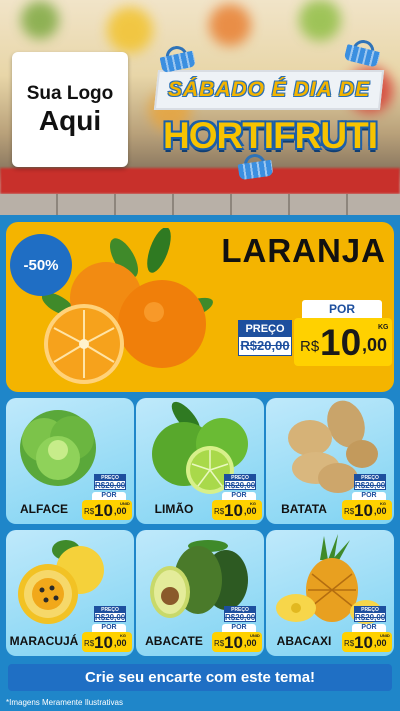 This screenshot has width=400, height=711. What do you see at coordinates (303, 250) in the screenshot?
I see `featured-product-name: LARANJA` at bounding box center [303, 250].